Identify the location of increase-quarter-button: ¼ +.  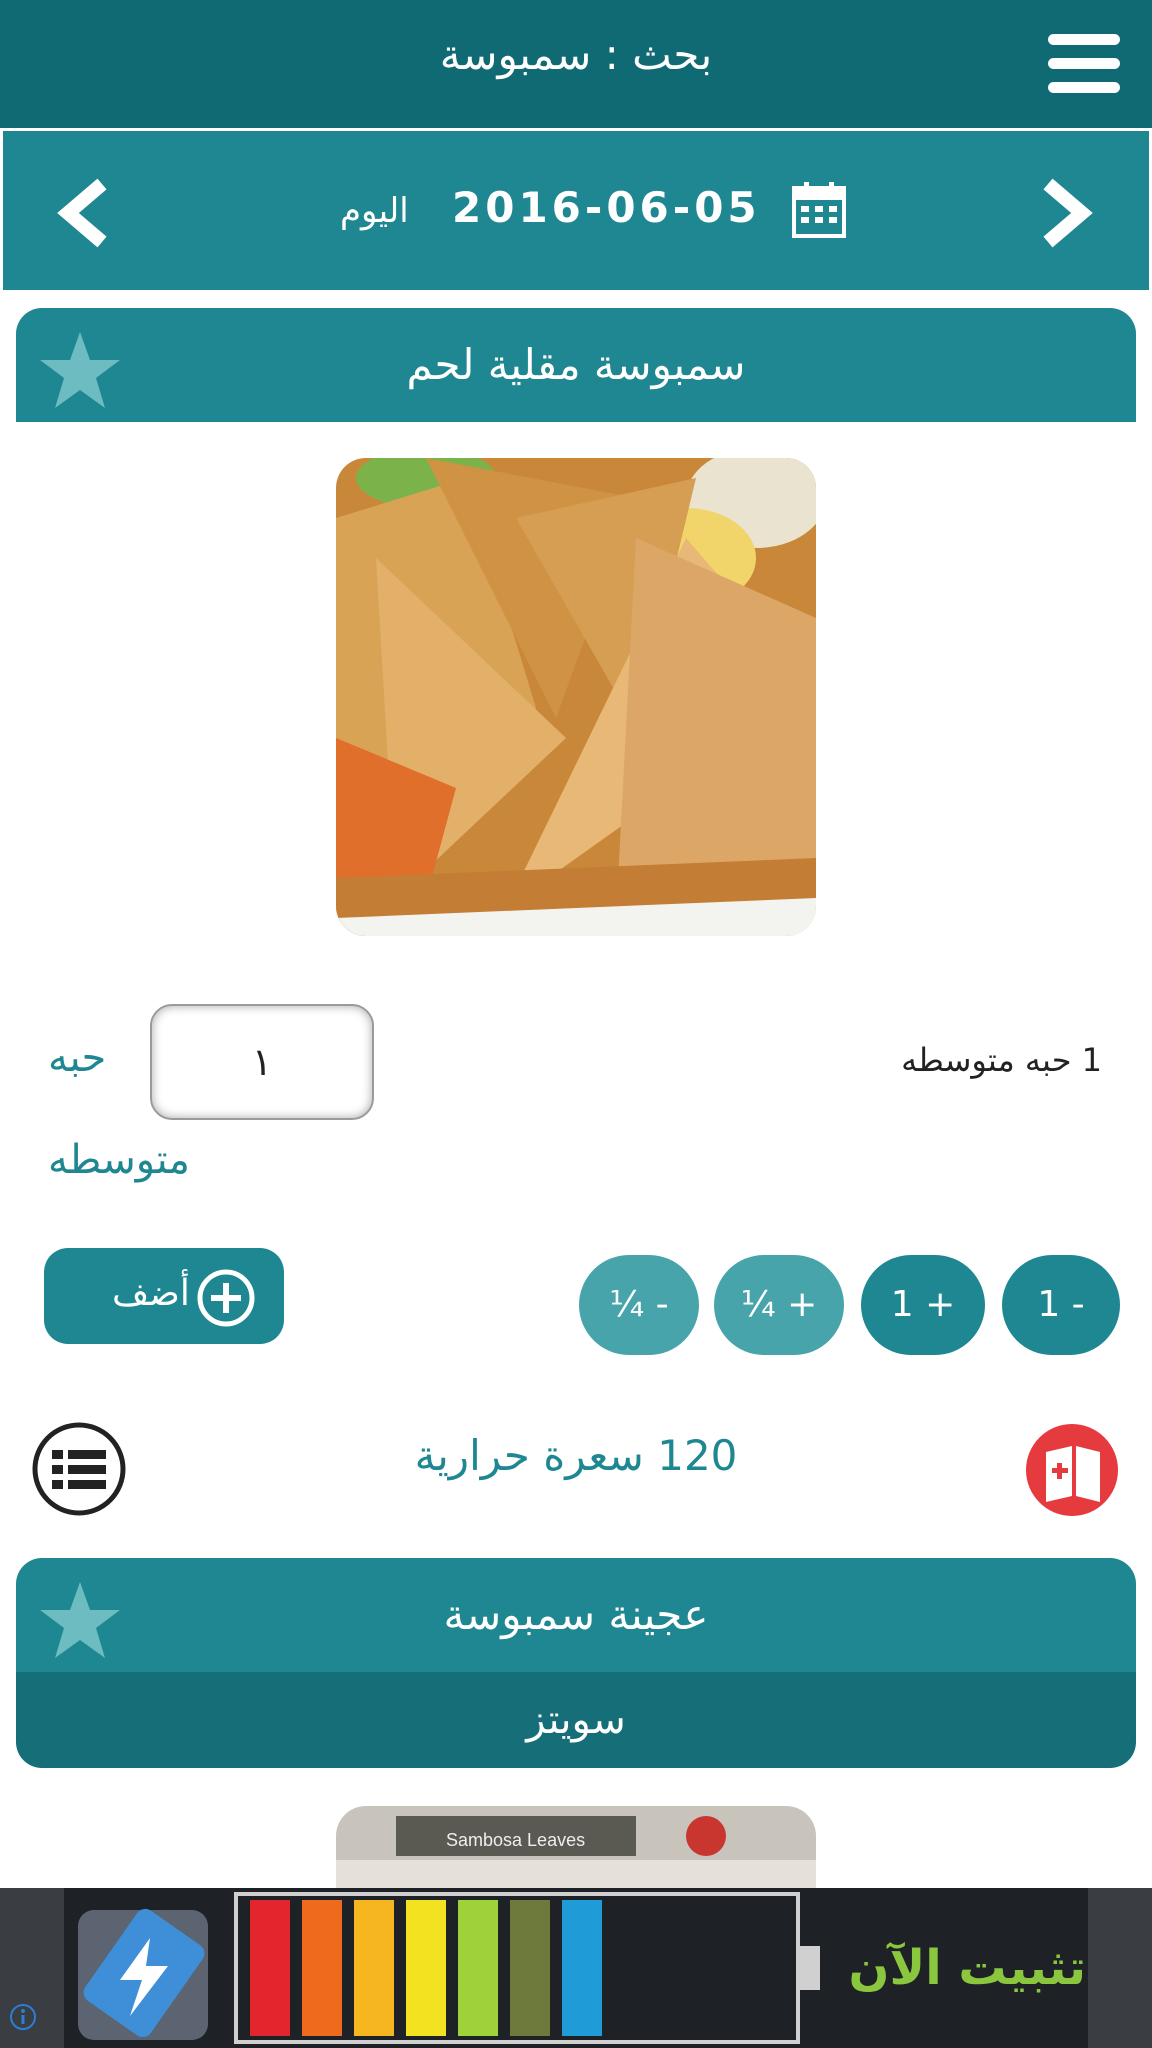
(779, 1305).